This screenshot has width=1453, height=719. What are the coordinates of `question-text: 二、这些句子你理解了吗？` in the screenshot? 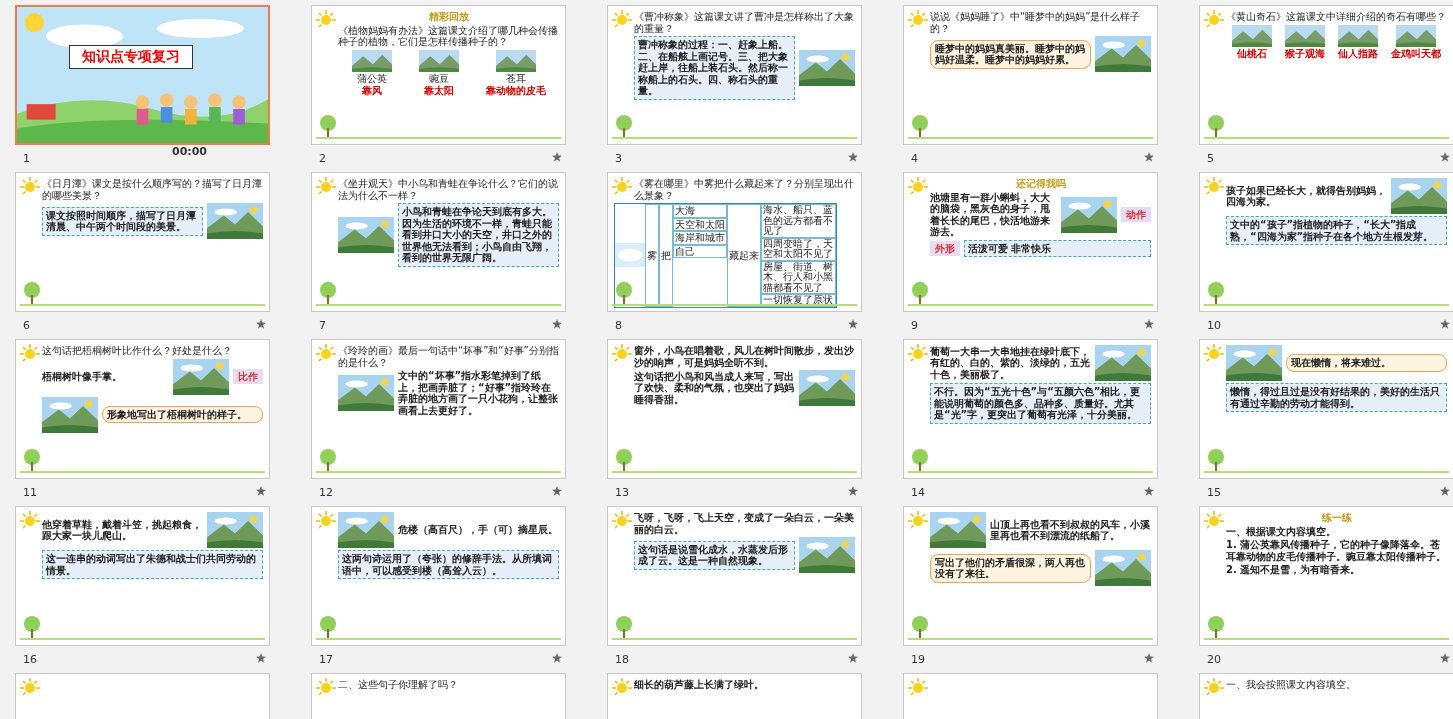 It's located at (398, 685).